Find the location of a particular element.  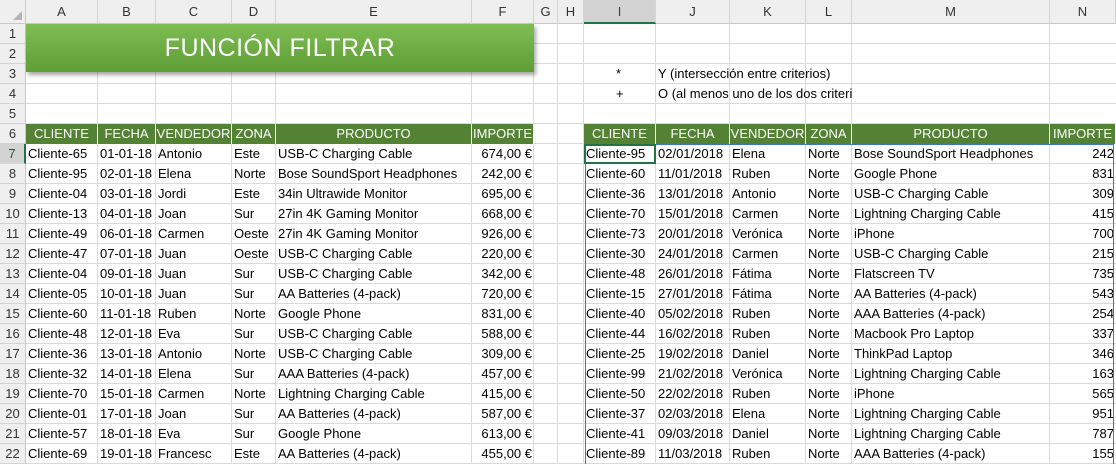

filtered-cell: Verónica is located at coordinates (768, 234).